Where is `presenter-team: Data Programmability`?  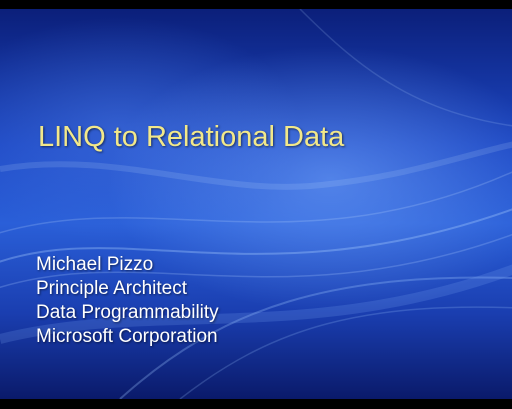
presenter-team: Data Programmability is located at coordinates (127, 312).